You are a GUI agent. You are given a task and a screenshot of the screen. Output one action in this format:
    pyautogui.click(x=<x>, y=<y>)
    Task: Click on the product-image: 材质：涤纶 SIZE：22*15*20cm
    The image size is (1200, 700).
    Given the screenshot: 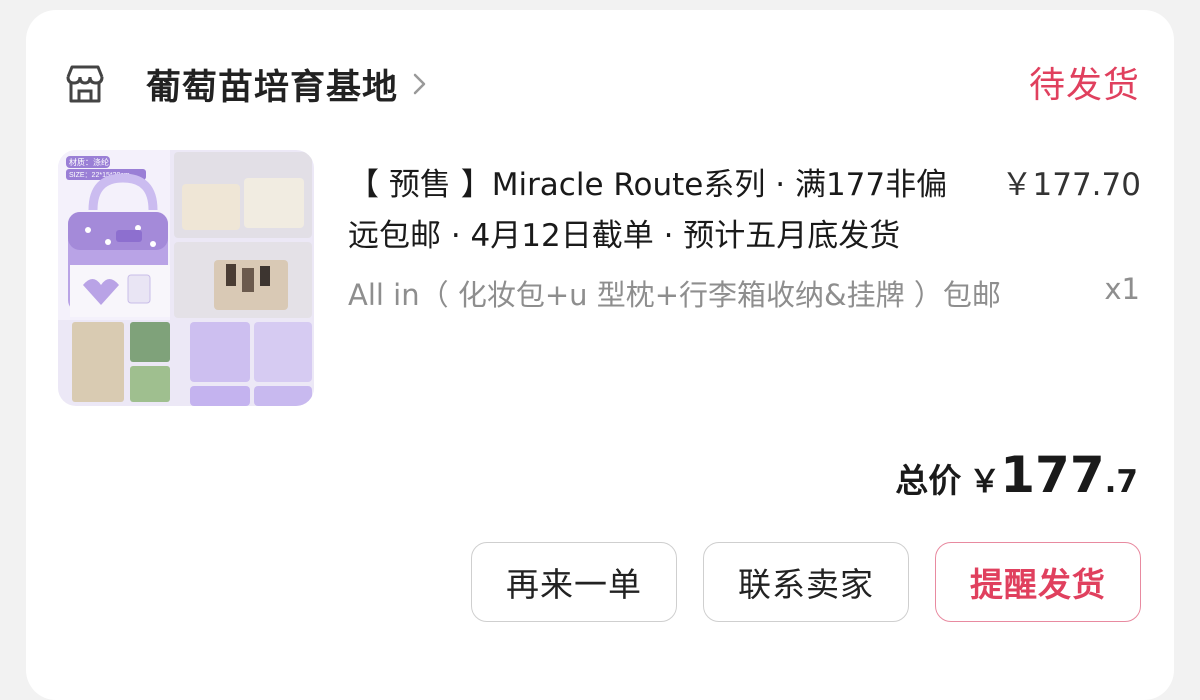 What is the action you would take?
    pyautogui.click(x=186, y=278)
    